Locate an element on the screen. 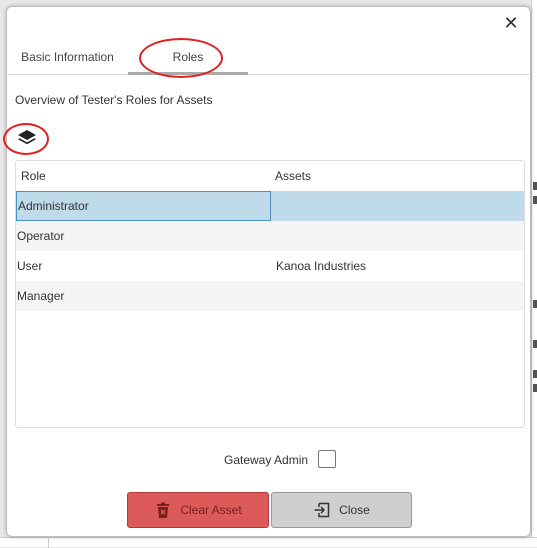 The height and width of the screenshot is (548, 537). background-app-bottom is located at coordinates (268, 542).